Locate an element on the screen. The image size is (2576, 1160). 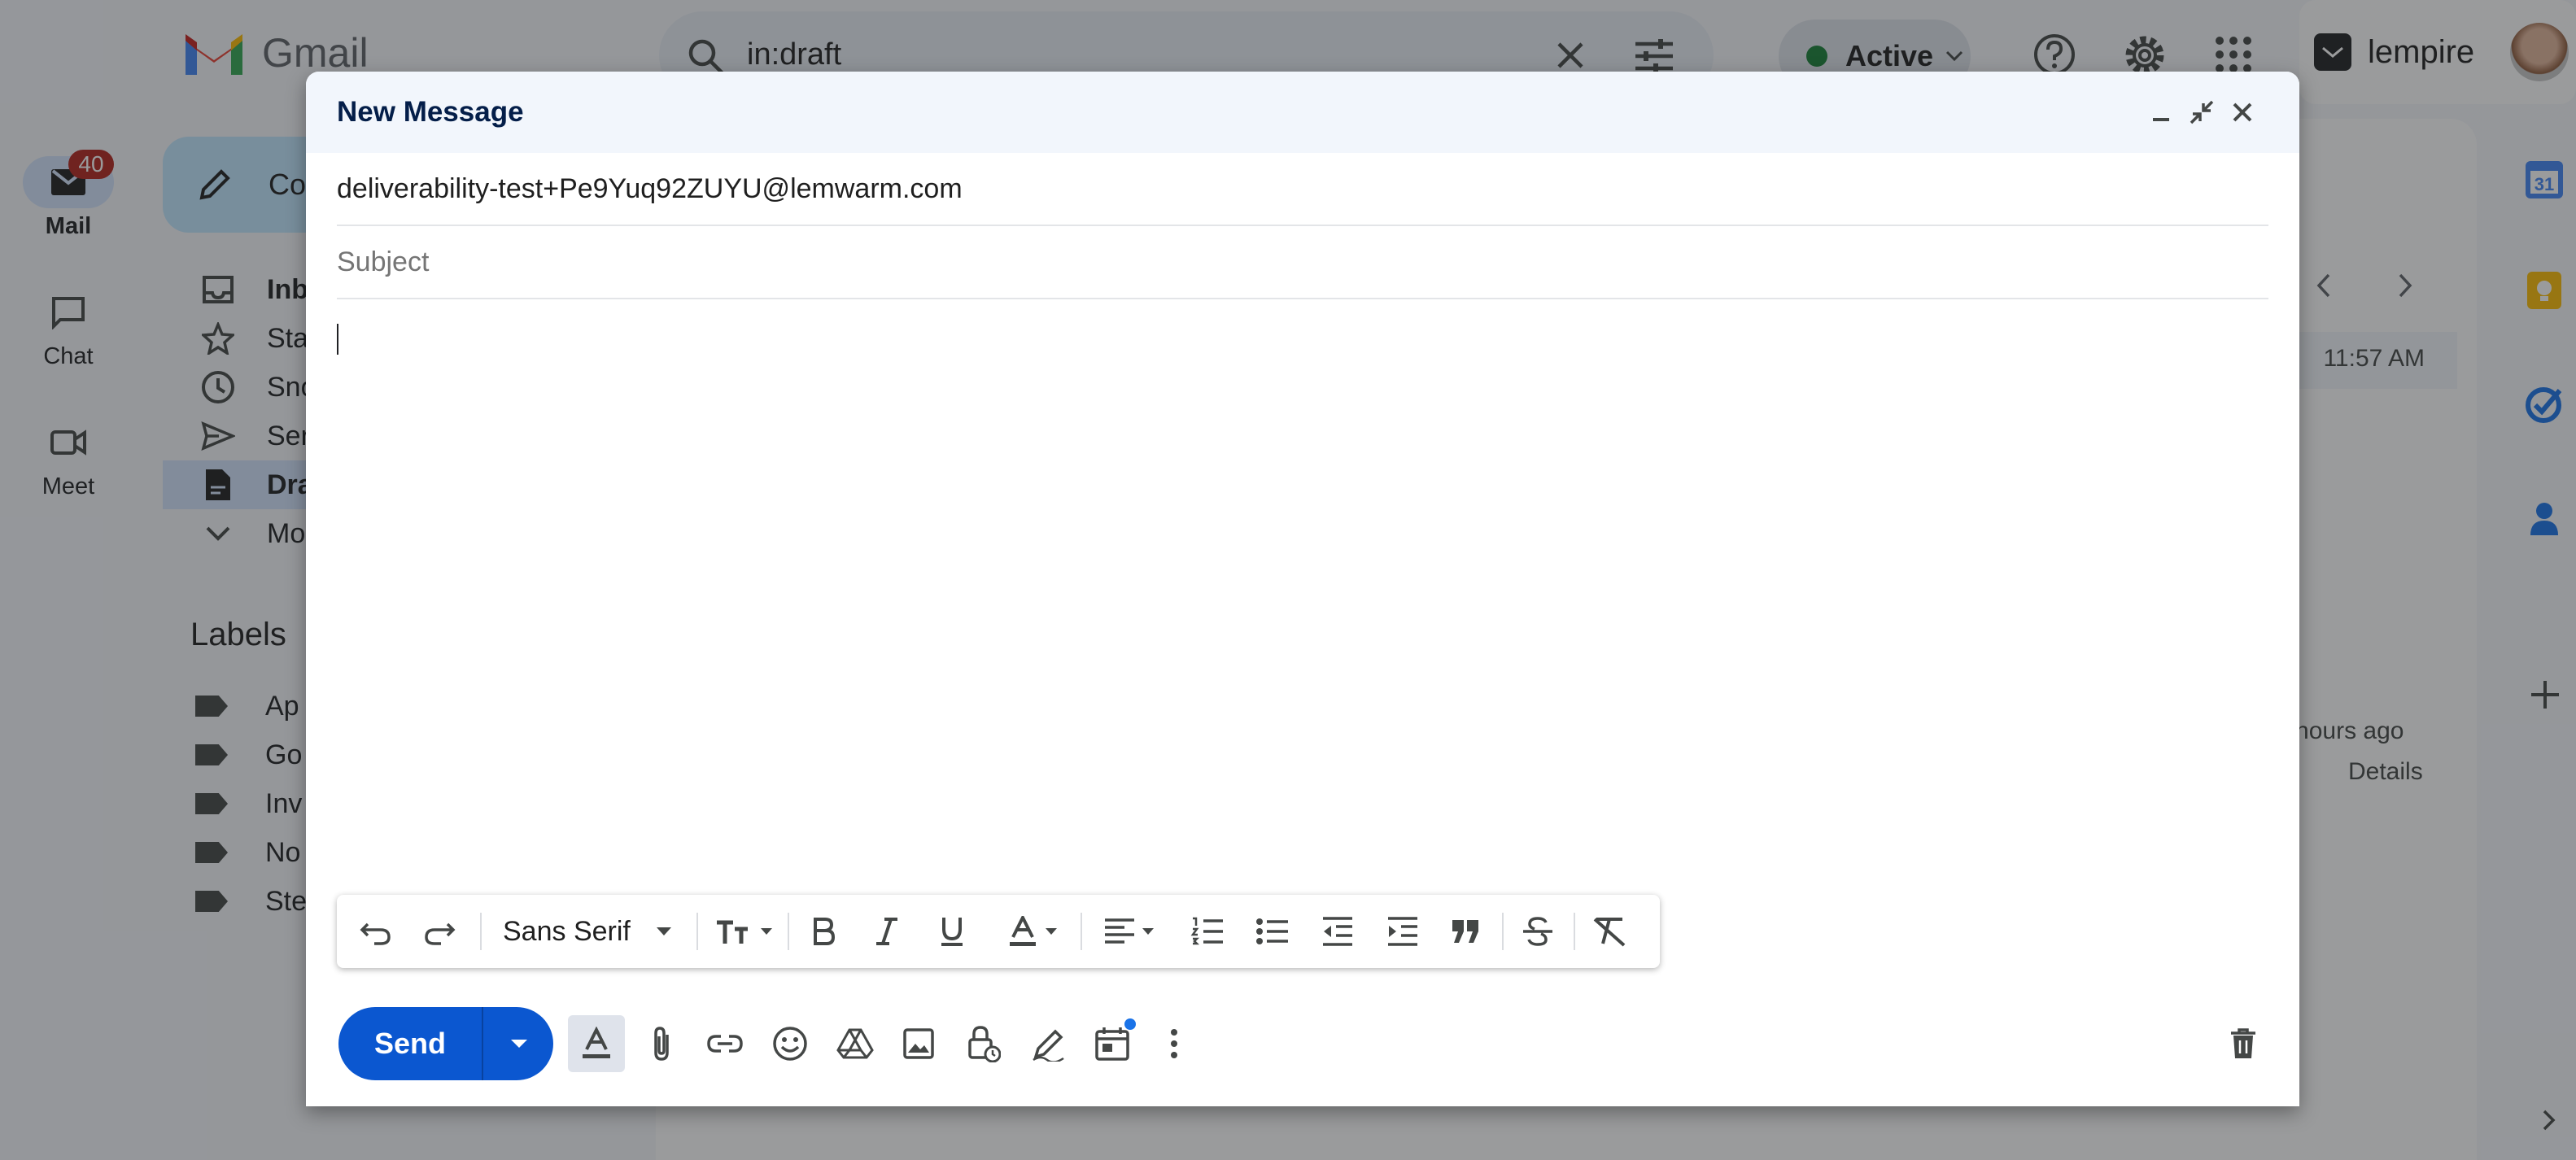
notification-dot is located at coordinates (1130, 1024).